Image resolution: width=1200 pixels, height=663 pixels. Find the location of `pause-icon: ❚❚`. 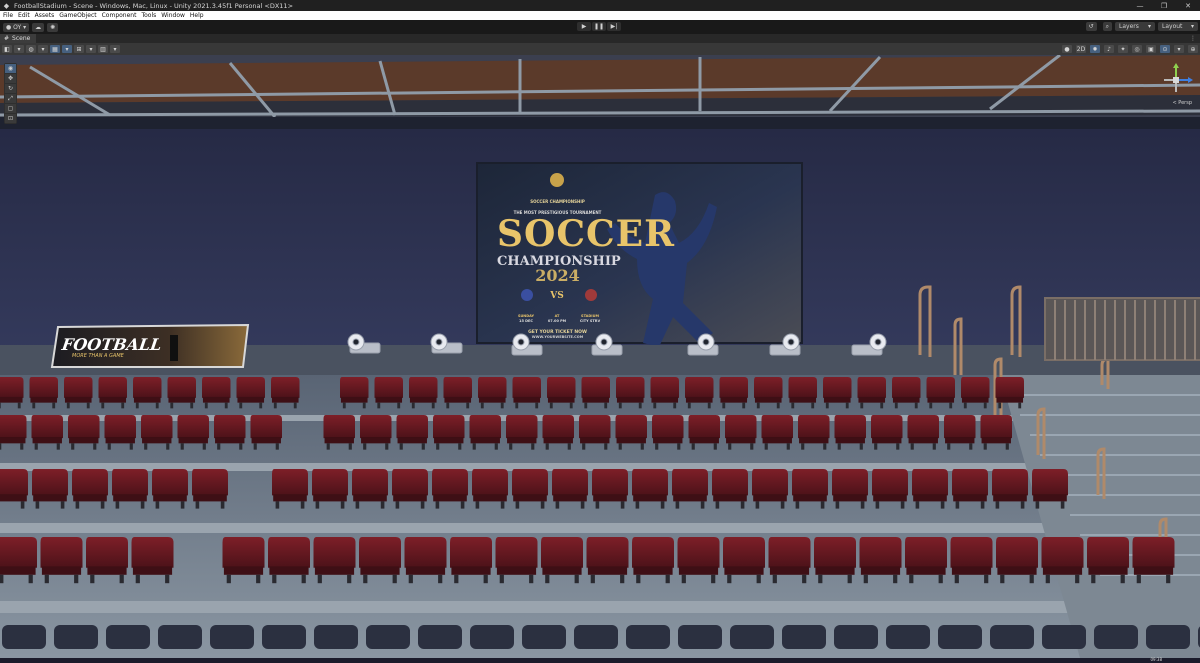

pause-icon: ❚❚ is located at coordinates (599, 26).